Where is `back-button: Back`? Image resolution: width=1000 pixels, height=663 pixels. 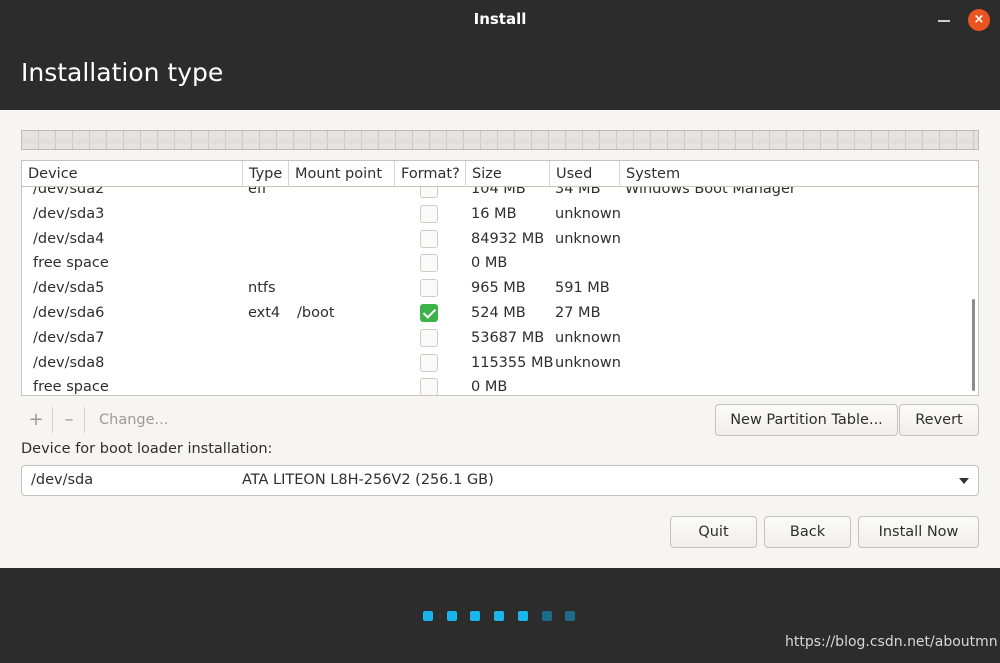 back-button: Back is located at coordinates (807, 532).